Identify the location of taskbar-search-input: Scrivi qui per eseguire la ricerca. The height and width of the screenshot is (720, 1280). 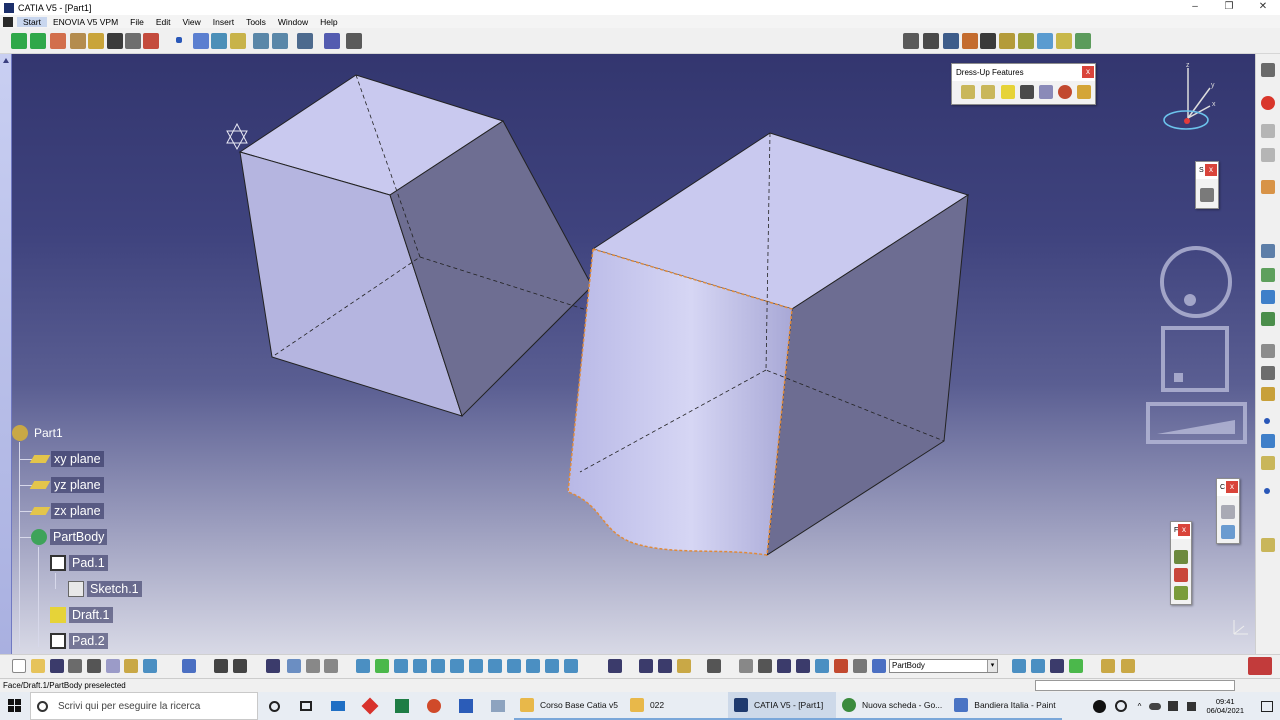
(144, 706).